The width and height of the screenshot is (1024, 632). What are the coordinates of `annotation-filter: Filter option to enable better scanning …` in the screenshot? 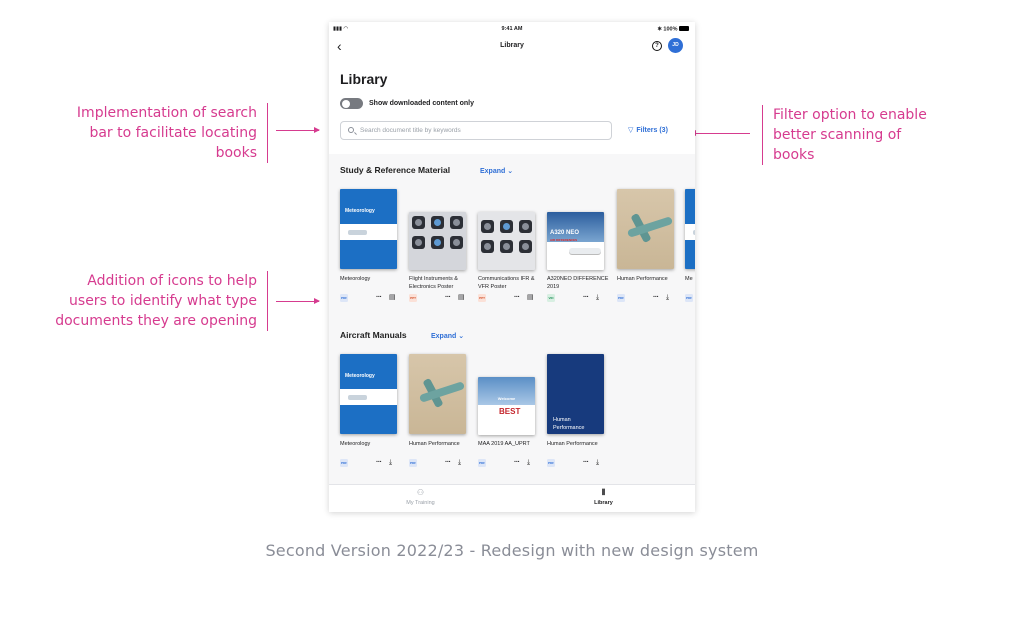 It's located at (847, 135).